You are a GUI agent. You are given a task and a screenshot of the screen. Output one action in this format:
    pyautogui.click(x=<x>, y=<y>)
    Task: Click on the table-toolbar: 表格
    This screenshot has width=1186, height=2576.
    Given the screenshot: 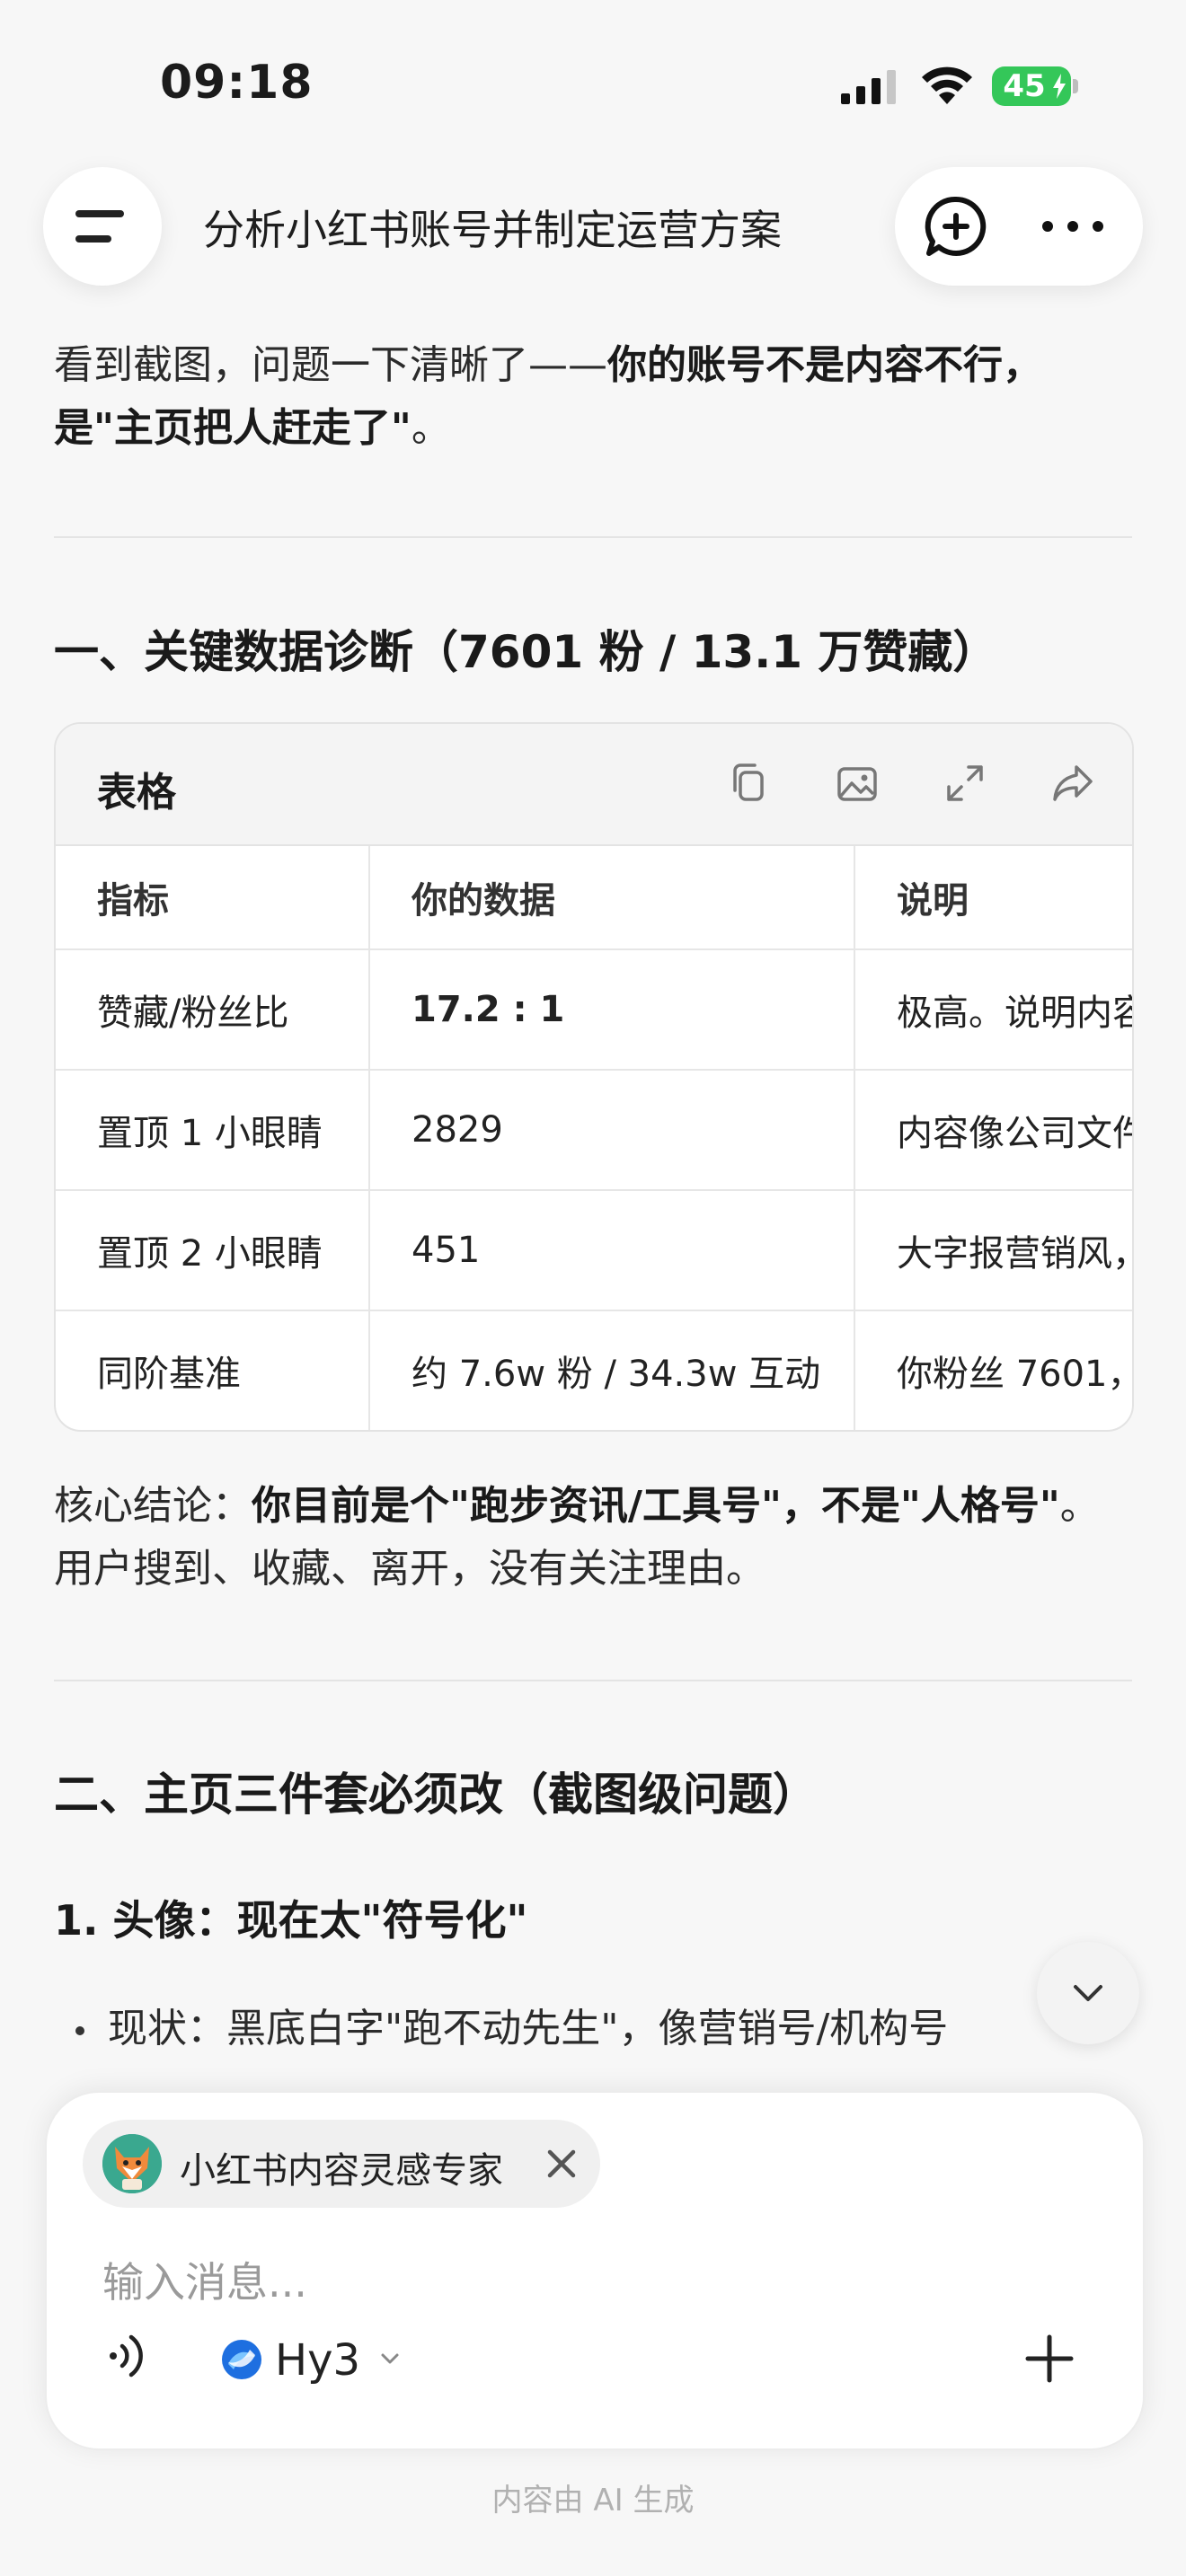 What is the action you would take?
    pyautogui.click(x=594, y=785)
    